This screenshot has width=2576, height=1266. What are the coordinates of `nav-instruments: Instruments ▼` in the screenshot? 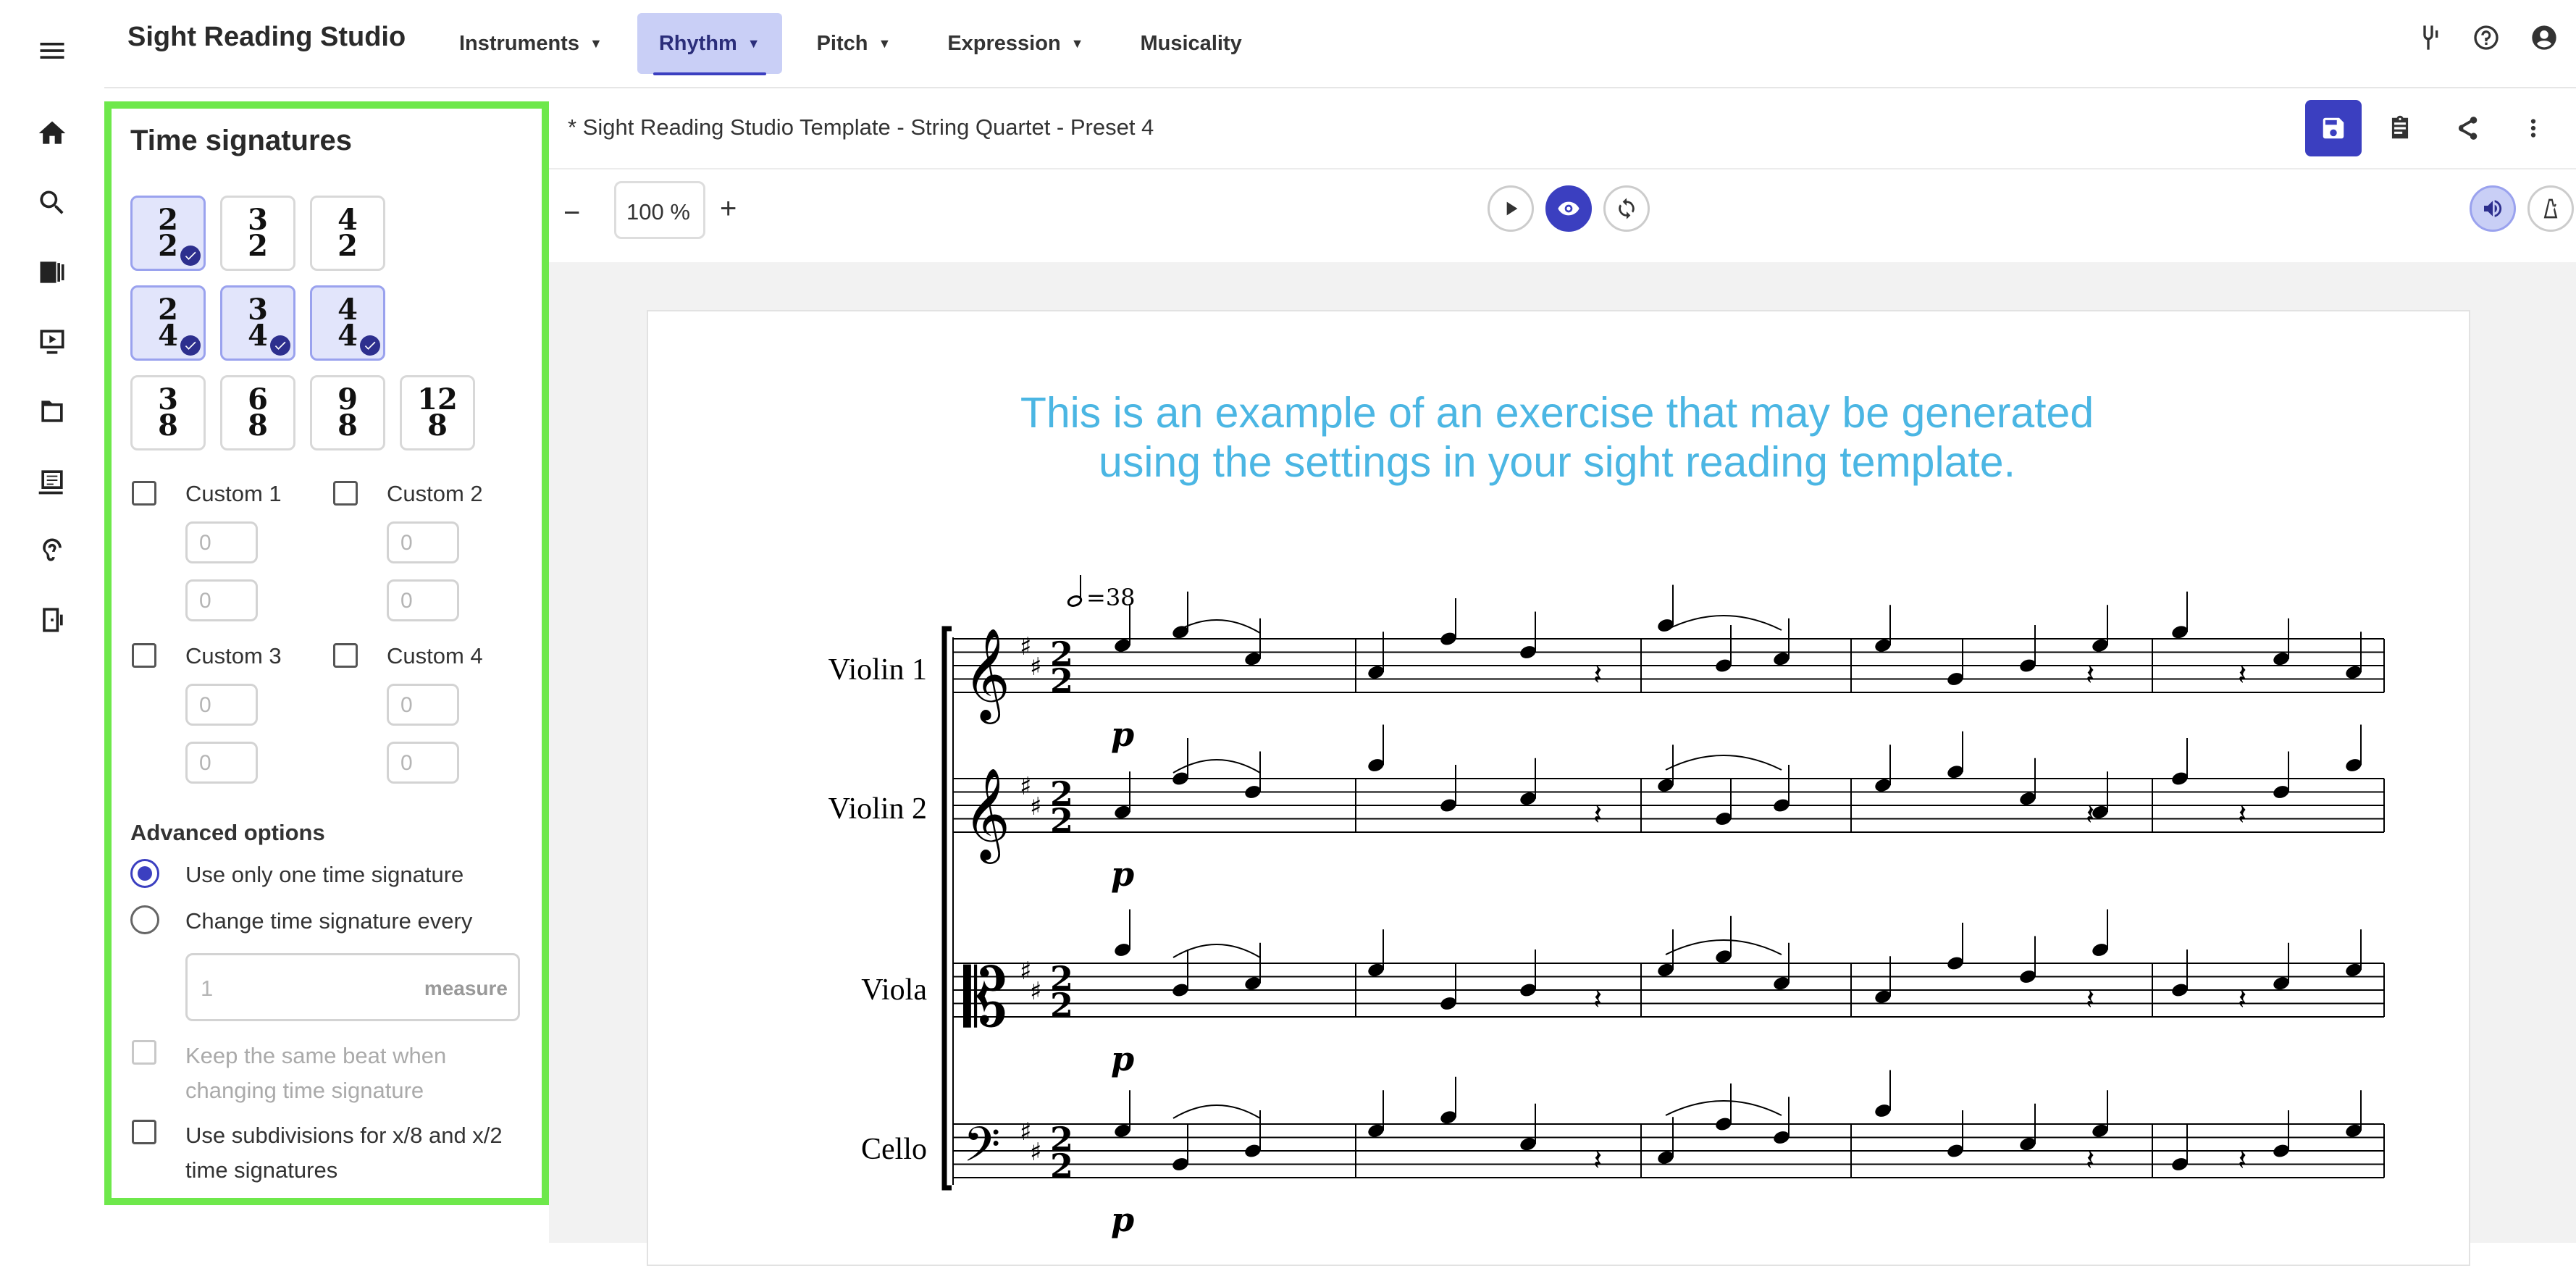 It's located at (530, 43).